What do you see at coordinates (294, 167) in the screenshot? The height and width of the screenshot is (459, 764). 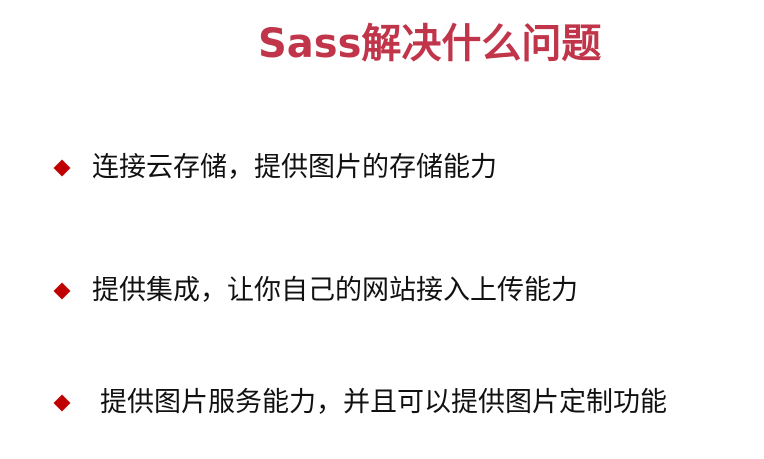 I see `bullet-text: 连接云存储，提供图片的存储能力` at bounding box center [294, 167].